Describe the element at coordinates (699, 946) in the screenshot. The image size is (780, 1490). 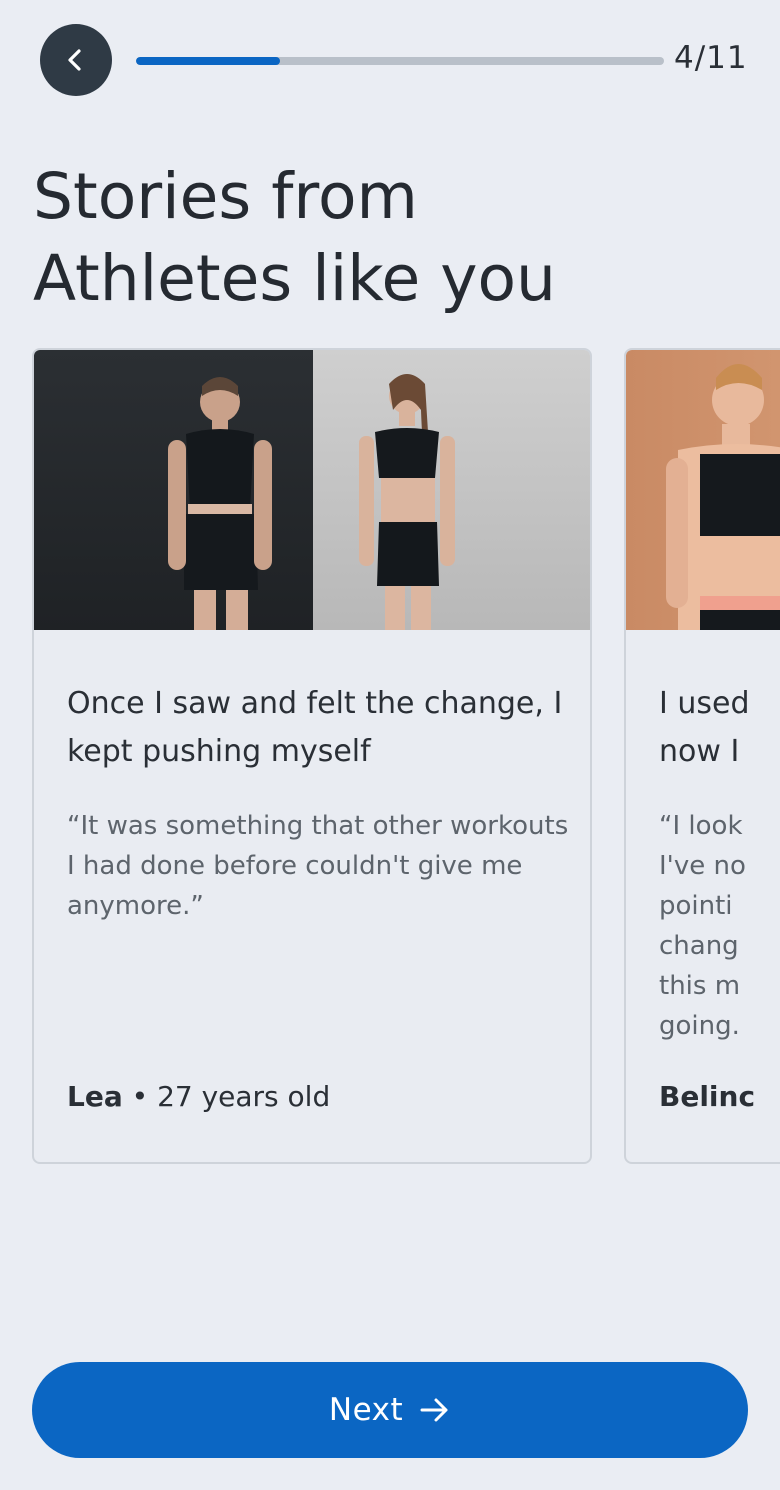
I see `story-quote-line: chang` at that location.